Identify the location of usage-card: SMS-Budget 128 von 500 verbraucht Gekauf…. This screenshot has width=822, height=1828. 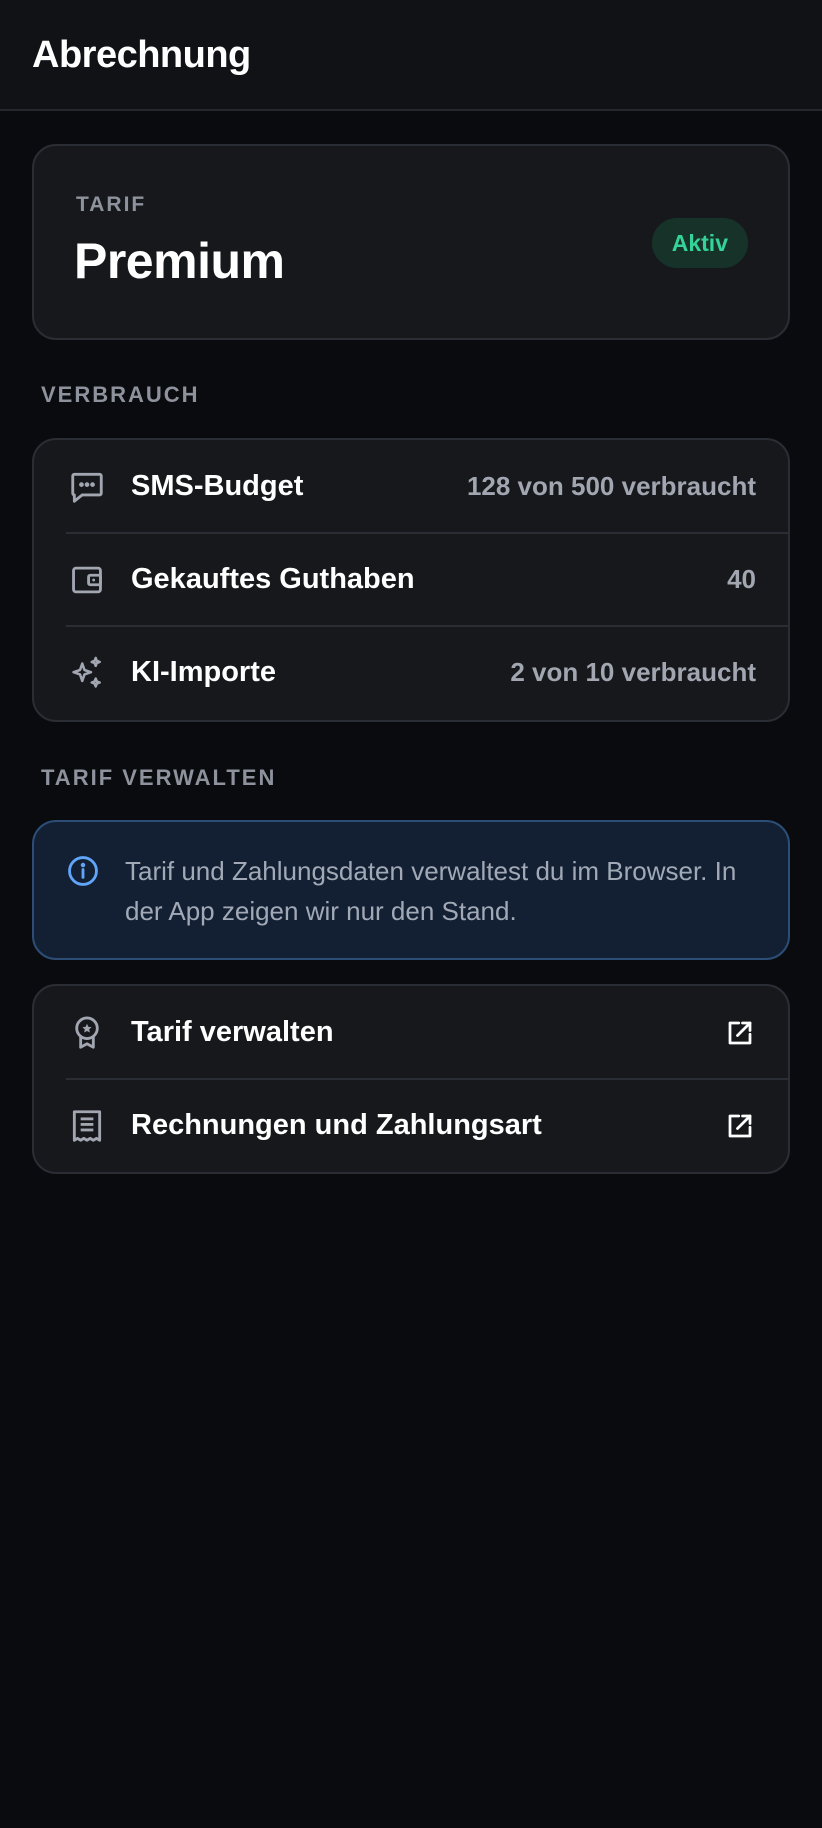
(411, 580).